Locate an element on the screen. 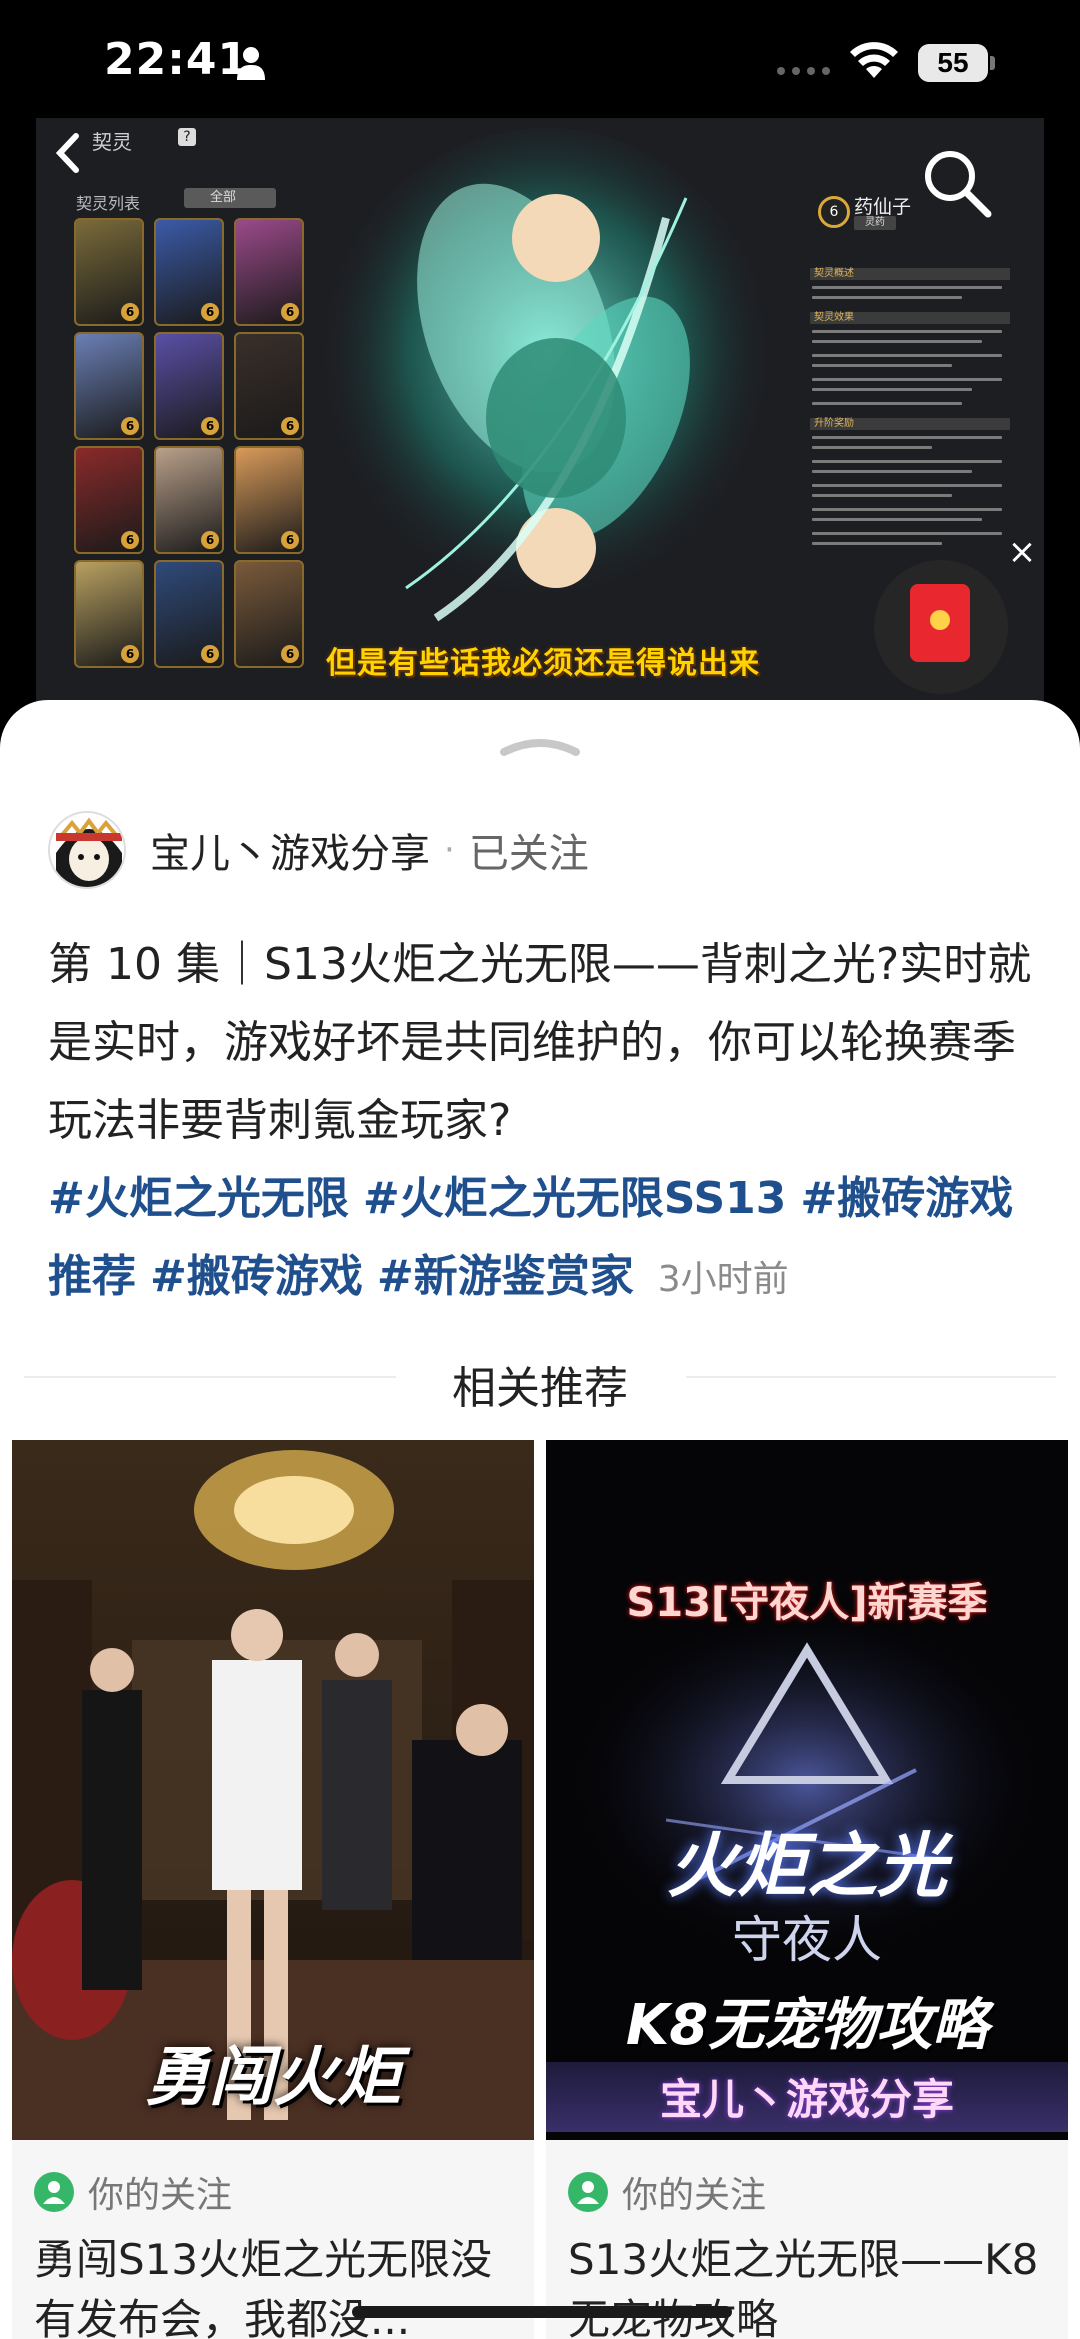 Image resolution: width=1080 pixels, height=2339 pixels. thumbnail-caption: K8无宠物攻略 is located at coordinates (807, 2025).